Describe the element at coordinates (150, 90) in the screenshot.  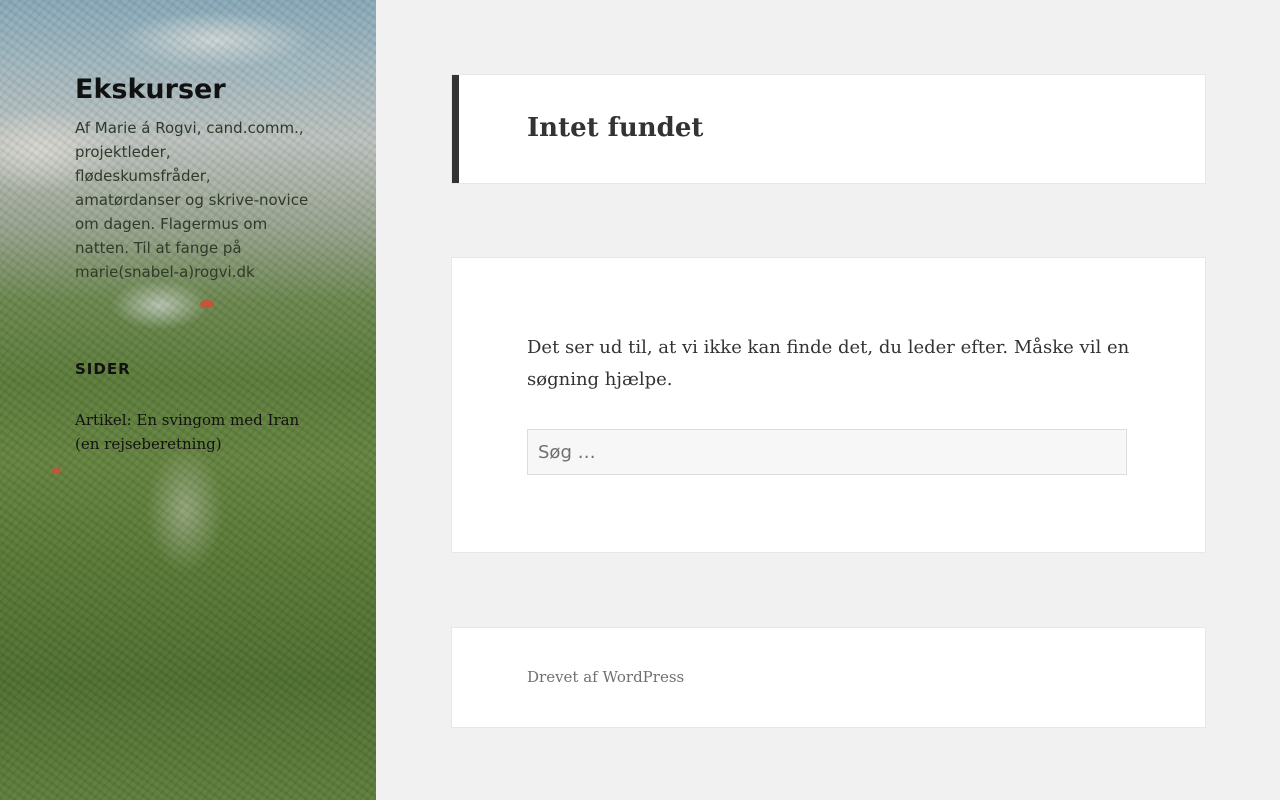
I see `site-title: Ekskurser` at that location.